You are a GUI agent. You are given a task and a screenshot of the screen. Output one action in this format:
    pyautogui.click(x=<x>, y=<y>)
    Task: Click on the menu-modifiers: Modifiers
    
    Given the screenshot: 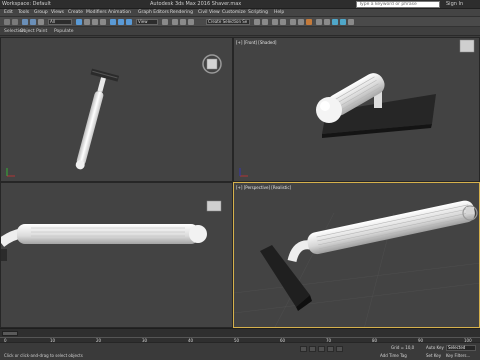 What is the action you would take?
    pyautogui.click(x=96, y=12)
    